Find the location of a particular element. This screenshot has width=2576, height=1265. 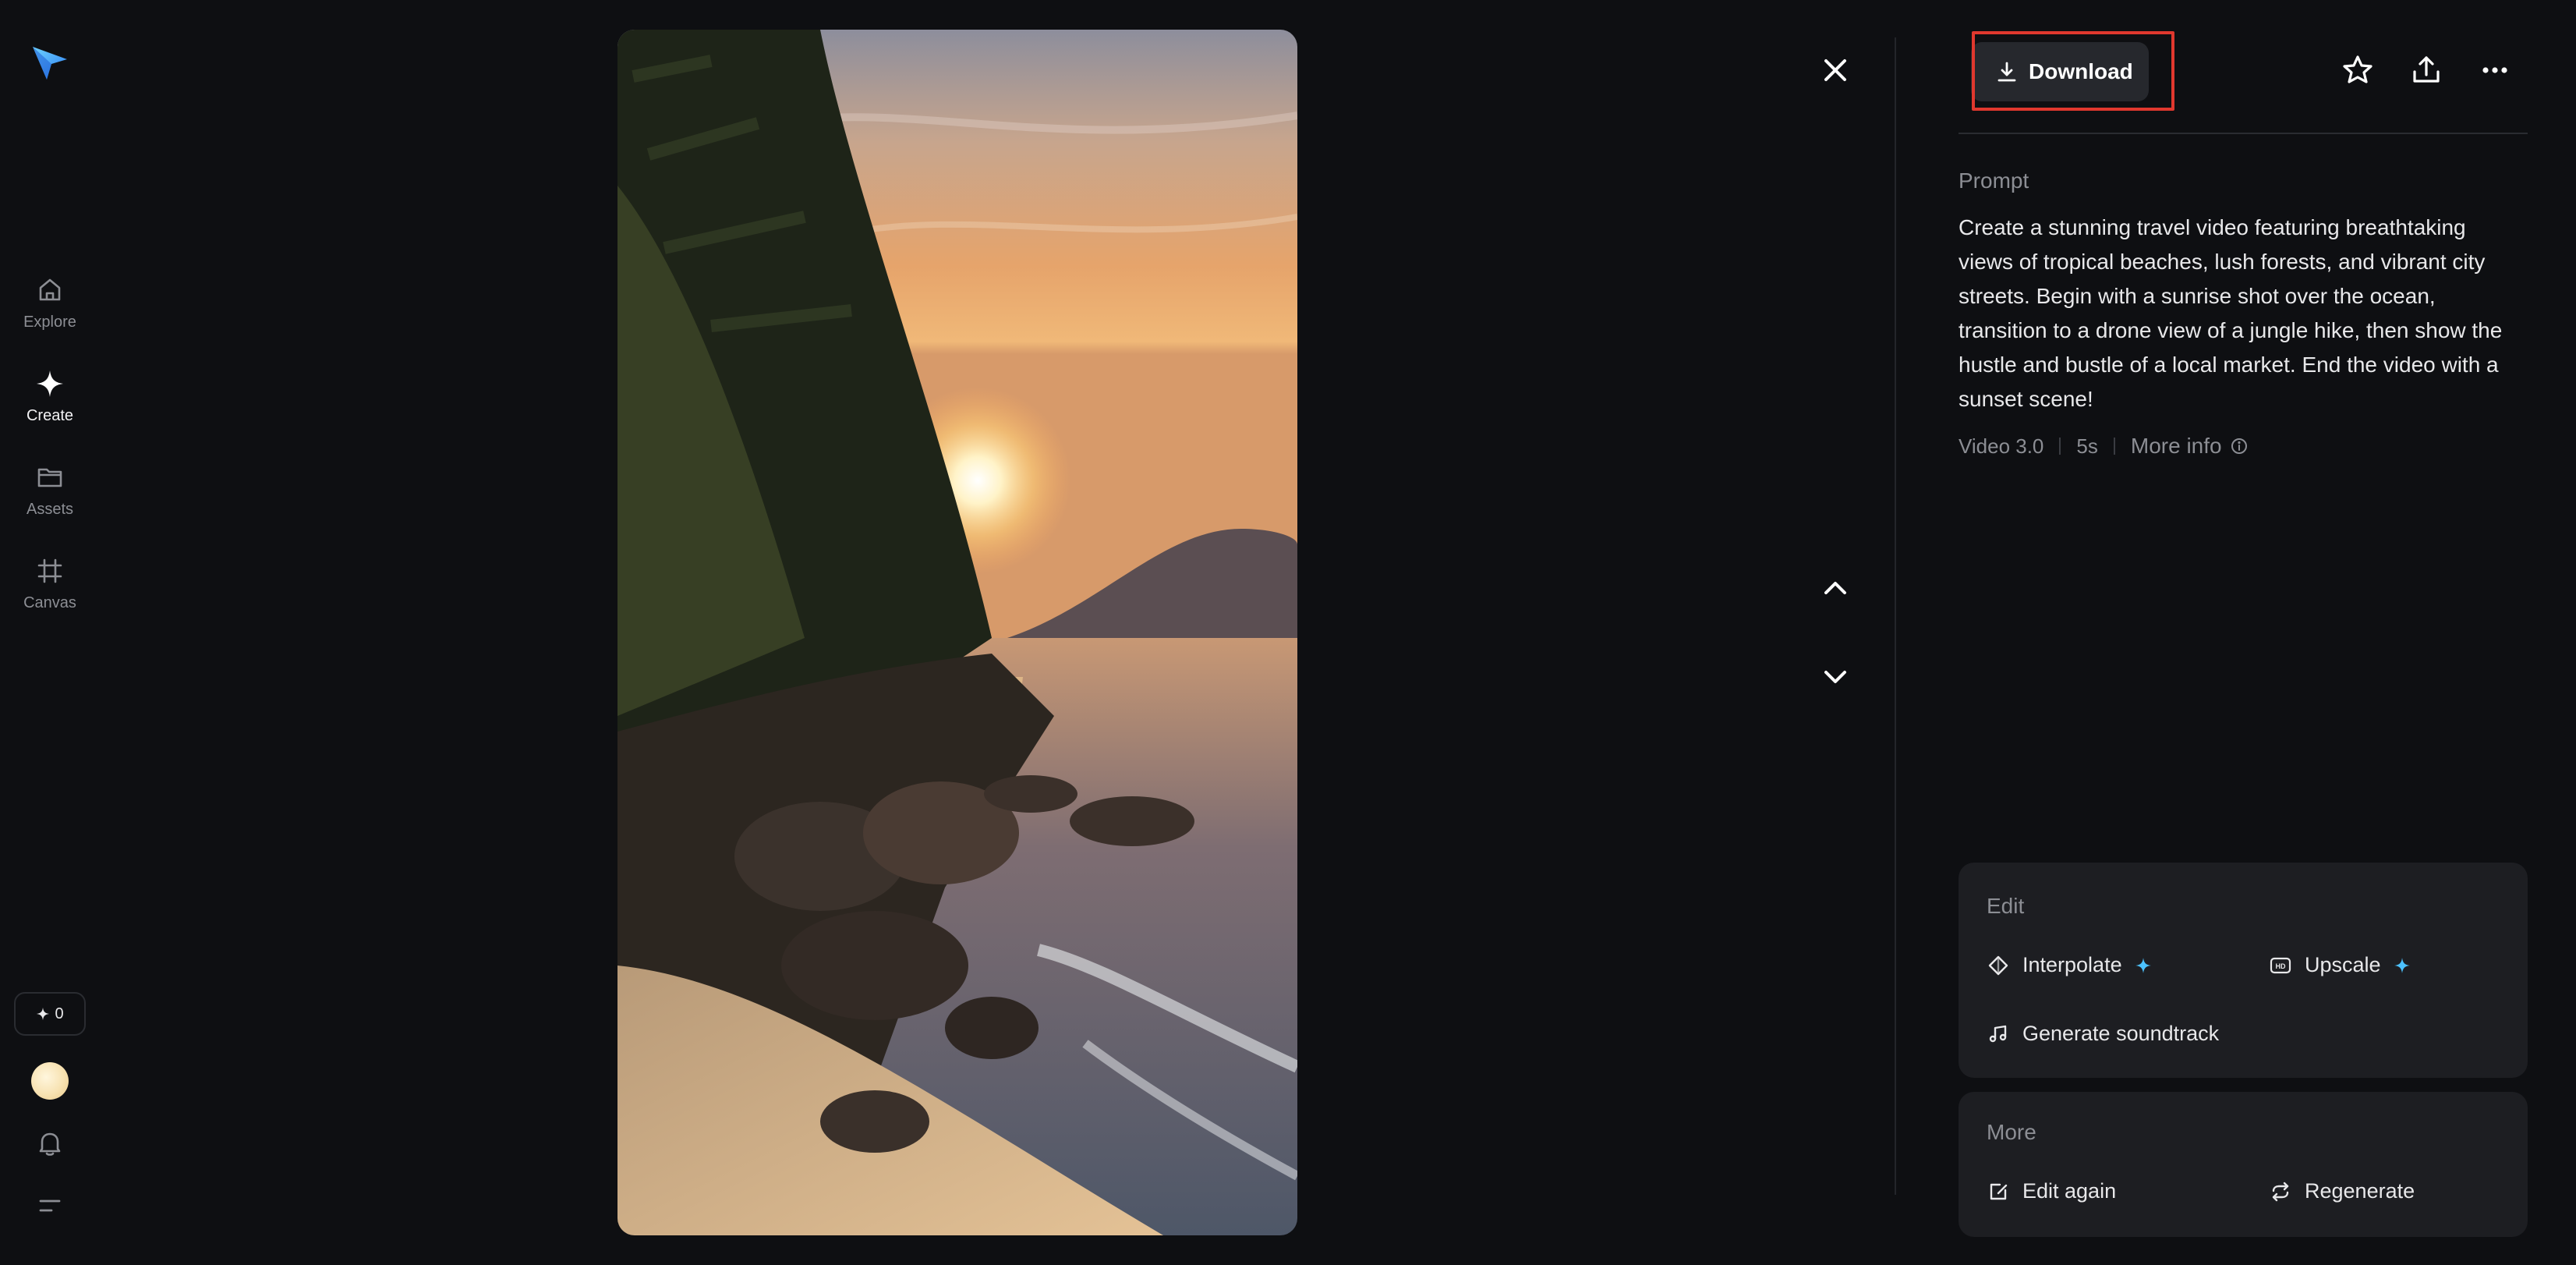

chevron-down-icon is located at coordinates (1835, 677).